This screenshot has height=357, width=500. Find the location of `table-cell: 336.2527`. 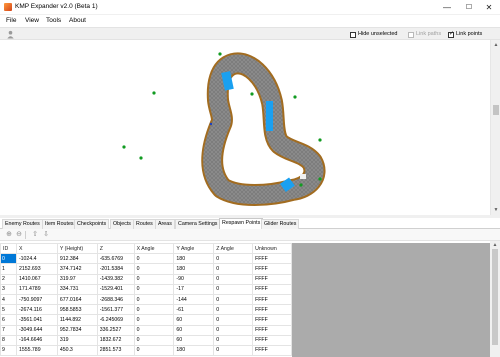

table-cell: 336.2527 is located at coordinates (115, 330).